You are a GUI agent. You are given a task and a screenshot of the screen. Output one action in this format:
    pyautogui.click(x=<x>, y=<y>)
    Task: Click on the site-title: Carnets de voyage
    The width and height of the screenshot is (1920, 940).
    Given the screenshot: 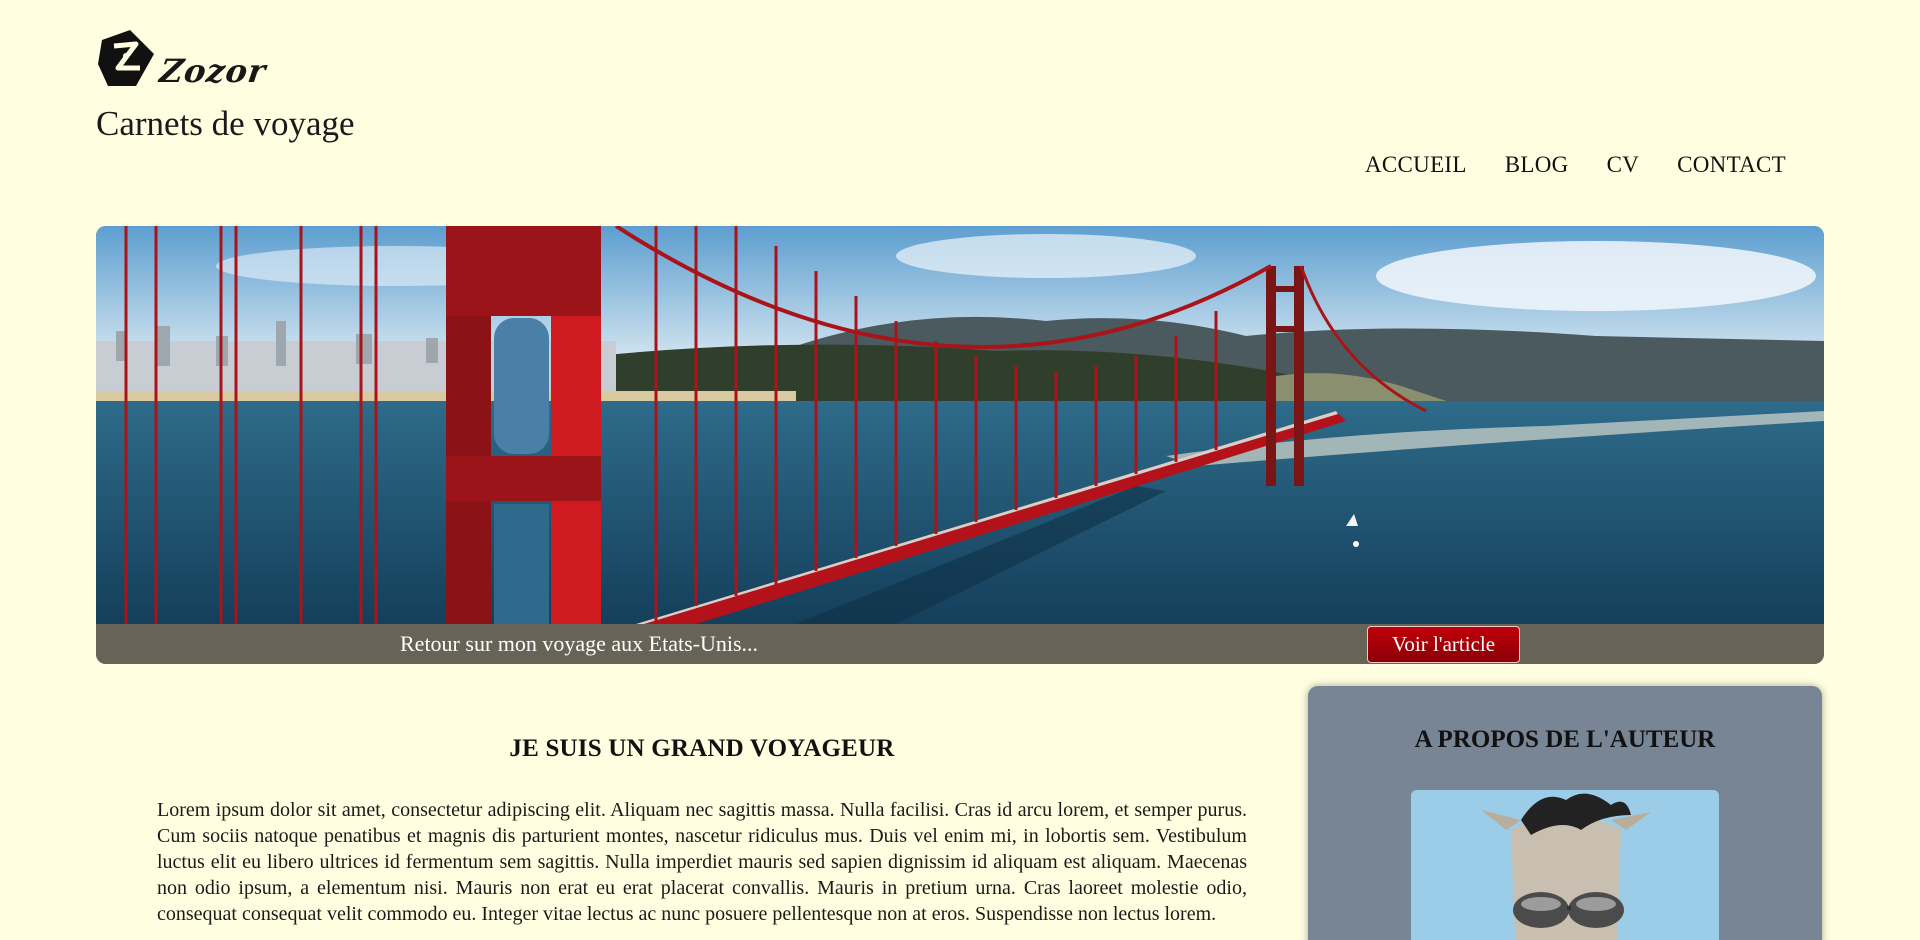 What is the action you would take?
    pyautogui.click(x=225, y=123)
    